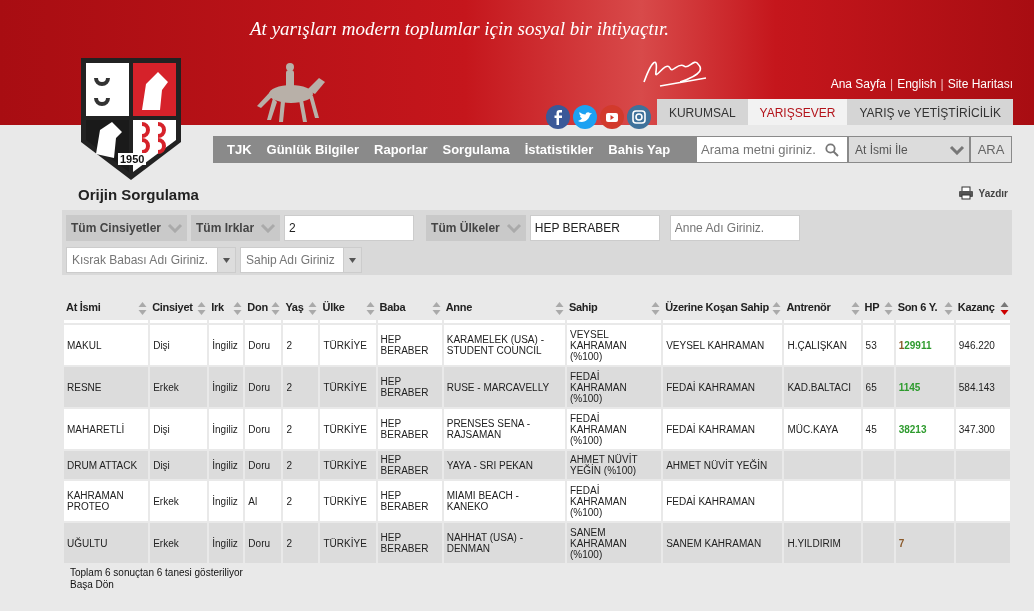  What do you see at coordinates (976, 345) in the screenshot?
I see `table-cell: 946.220` at bounding box center [976, 345].